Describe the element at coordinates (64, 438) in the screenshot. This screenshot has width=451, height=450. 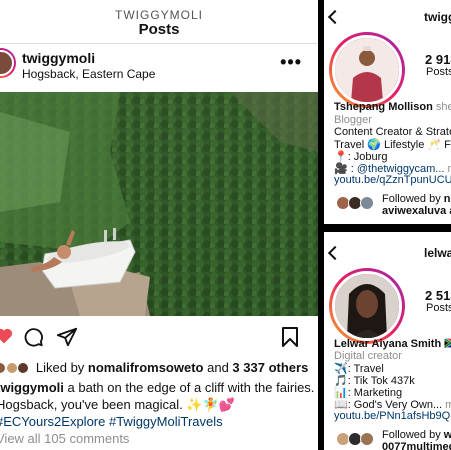
I see `view-comments-link: View all 105 comments` at that location.